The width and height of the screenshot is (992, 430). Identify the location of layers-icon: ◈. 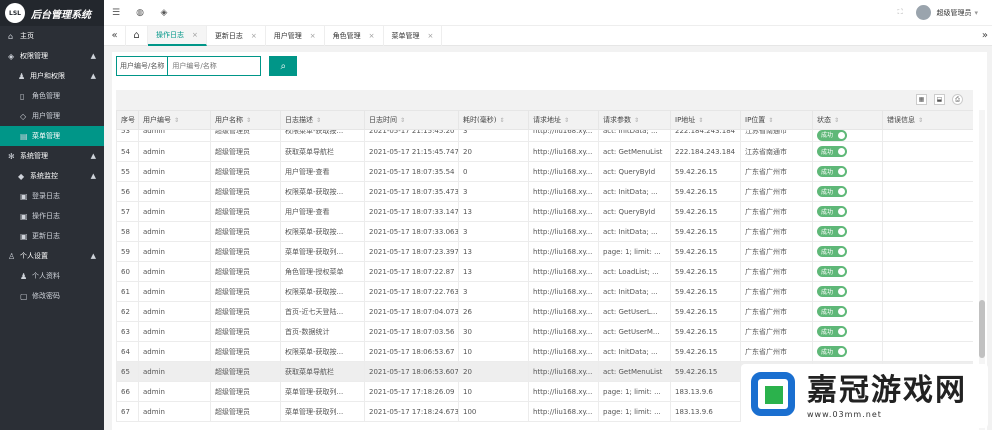
(164, 13).